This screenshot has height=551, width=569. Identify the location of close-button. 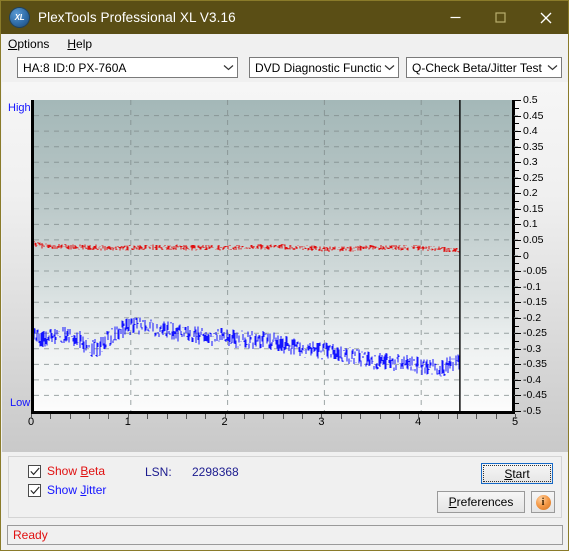
(545, 17).